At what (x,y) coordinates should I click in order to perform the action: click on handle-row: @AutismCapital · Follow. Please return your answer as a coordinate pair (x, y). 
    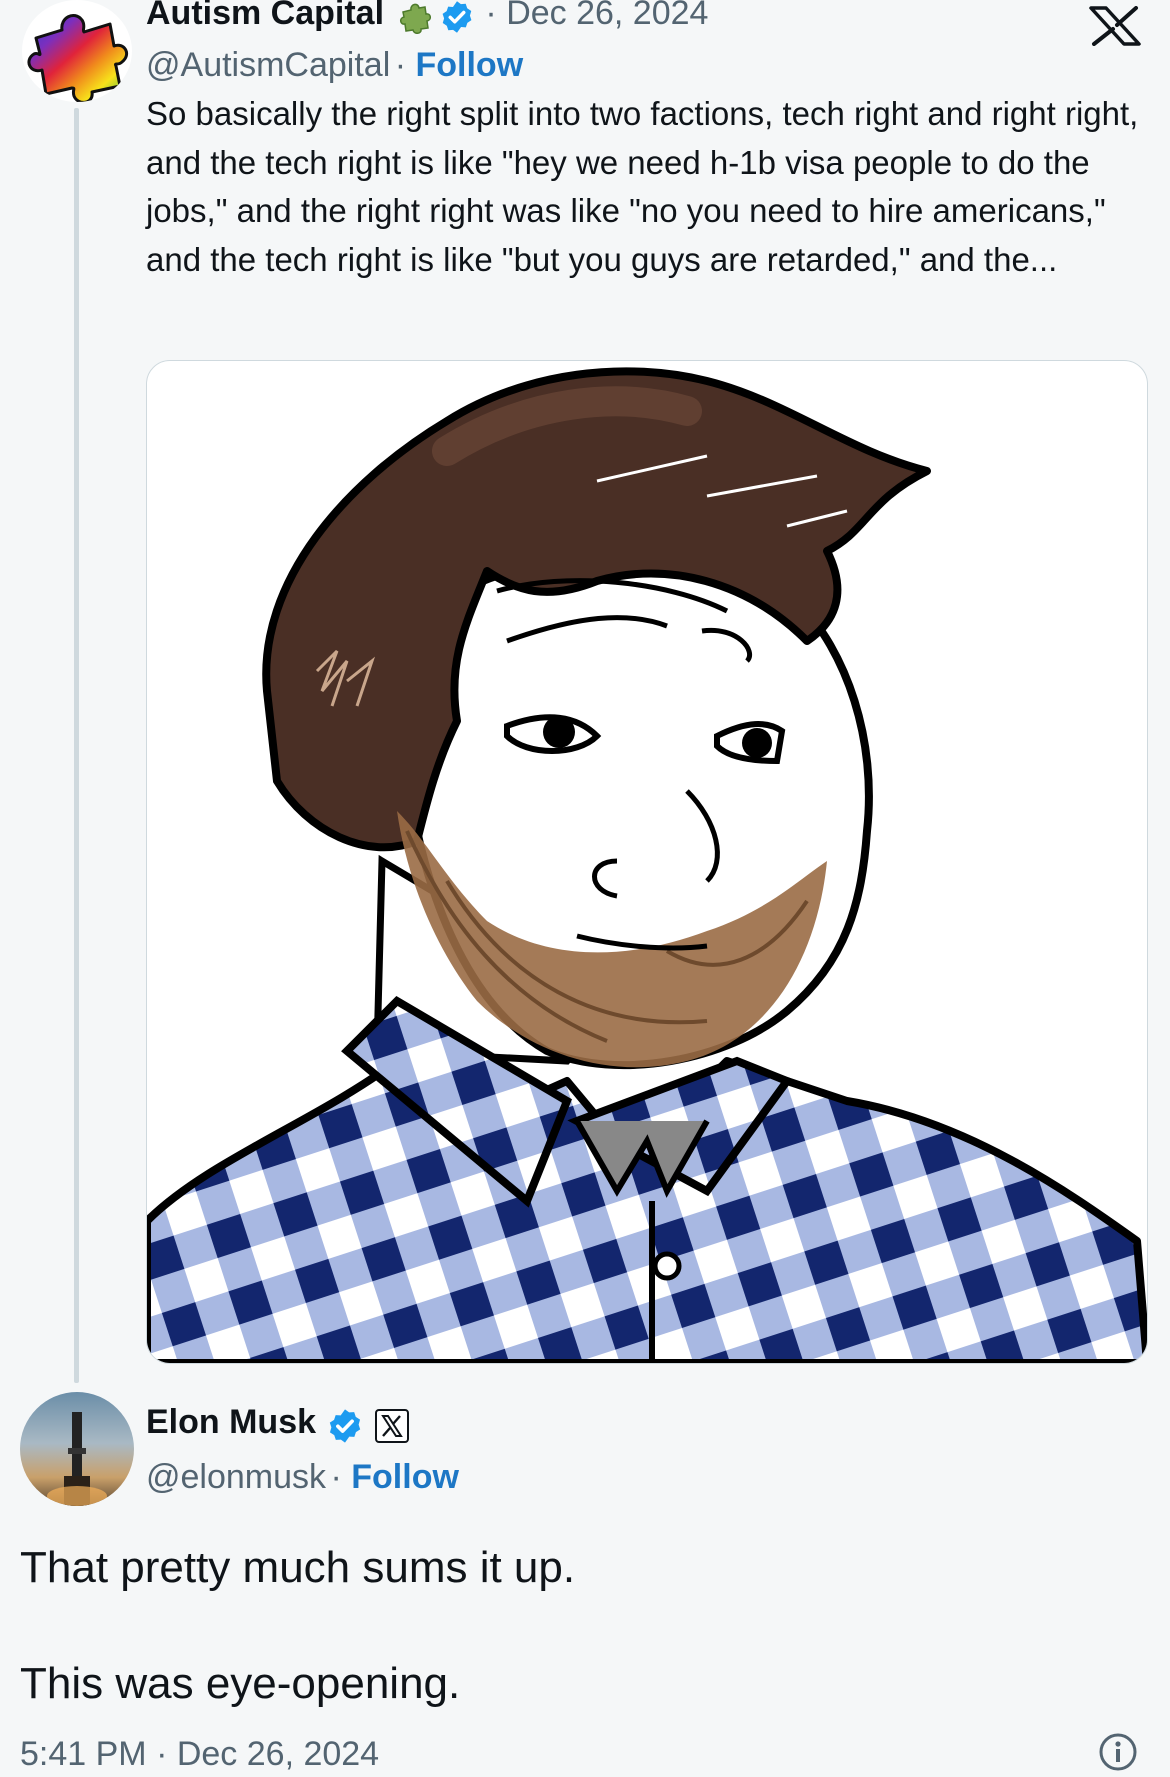
    Looking at the image, I should click on (334, 65).